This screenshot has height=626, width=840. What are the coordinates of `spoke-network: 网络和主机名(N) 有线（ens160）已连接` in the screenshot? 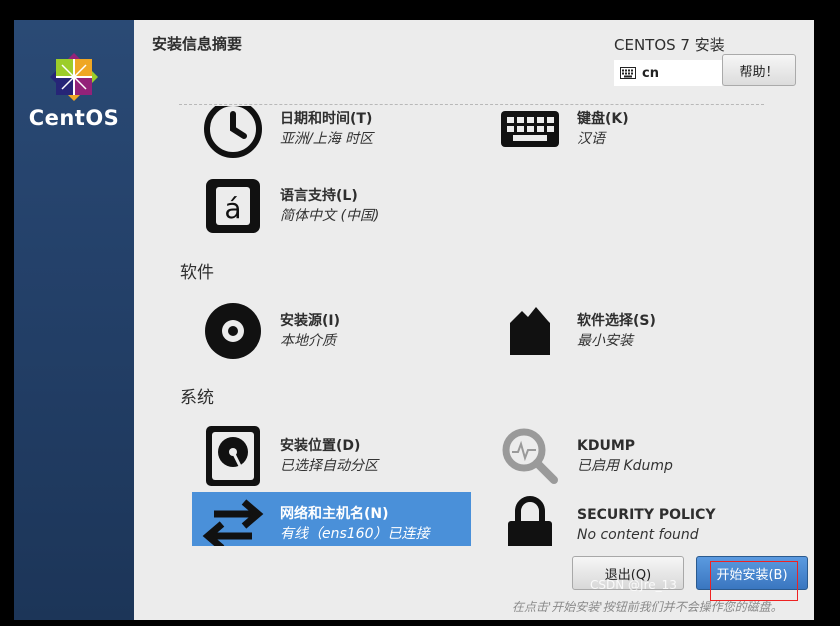 It's located at (331, 519).